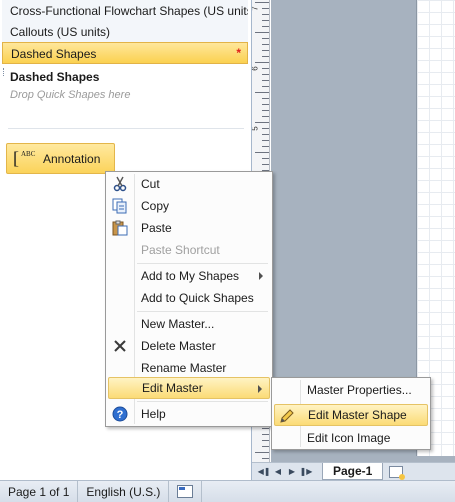  I want to click on pencil-icon, so click(287, 416).